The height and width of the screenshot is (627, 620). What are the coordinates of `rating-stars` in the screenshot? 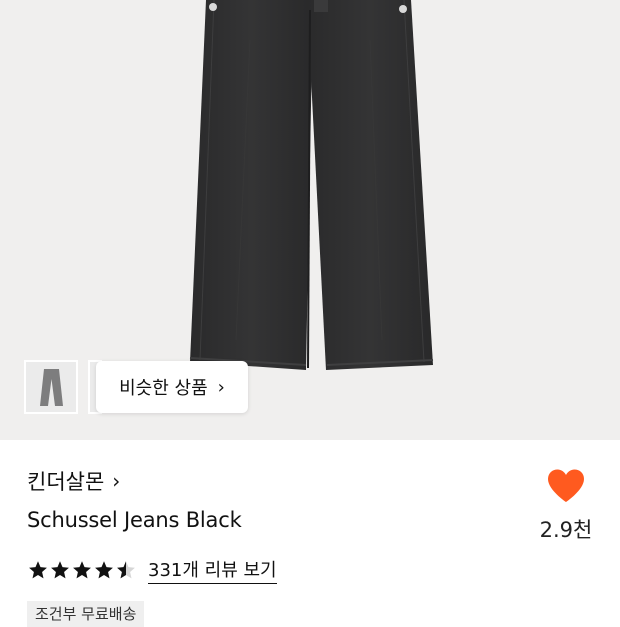 It's located at (83, 570).